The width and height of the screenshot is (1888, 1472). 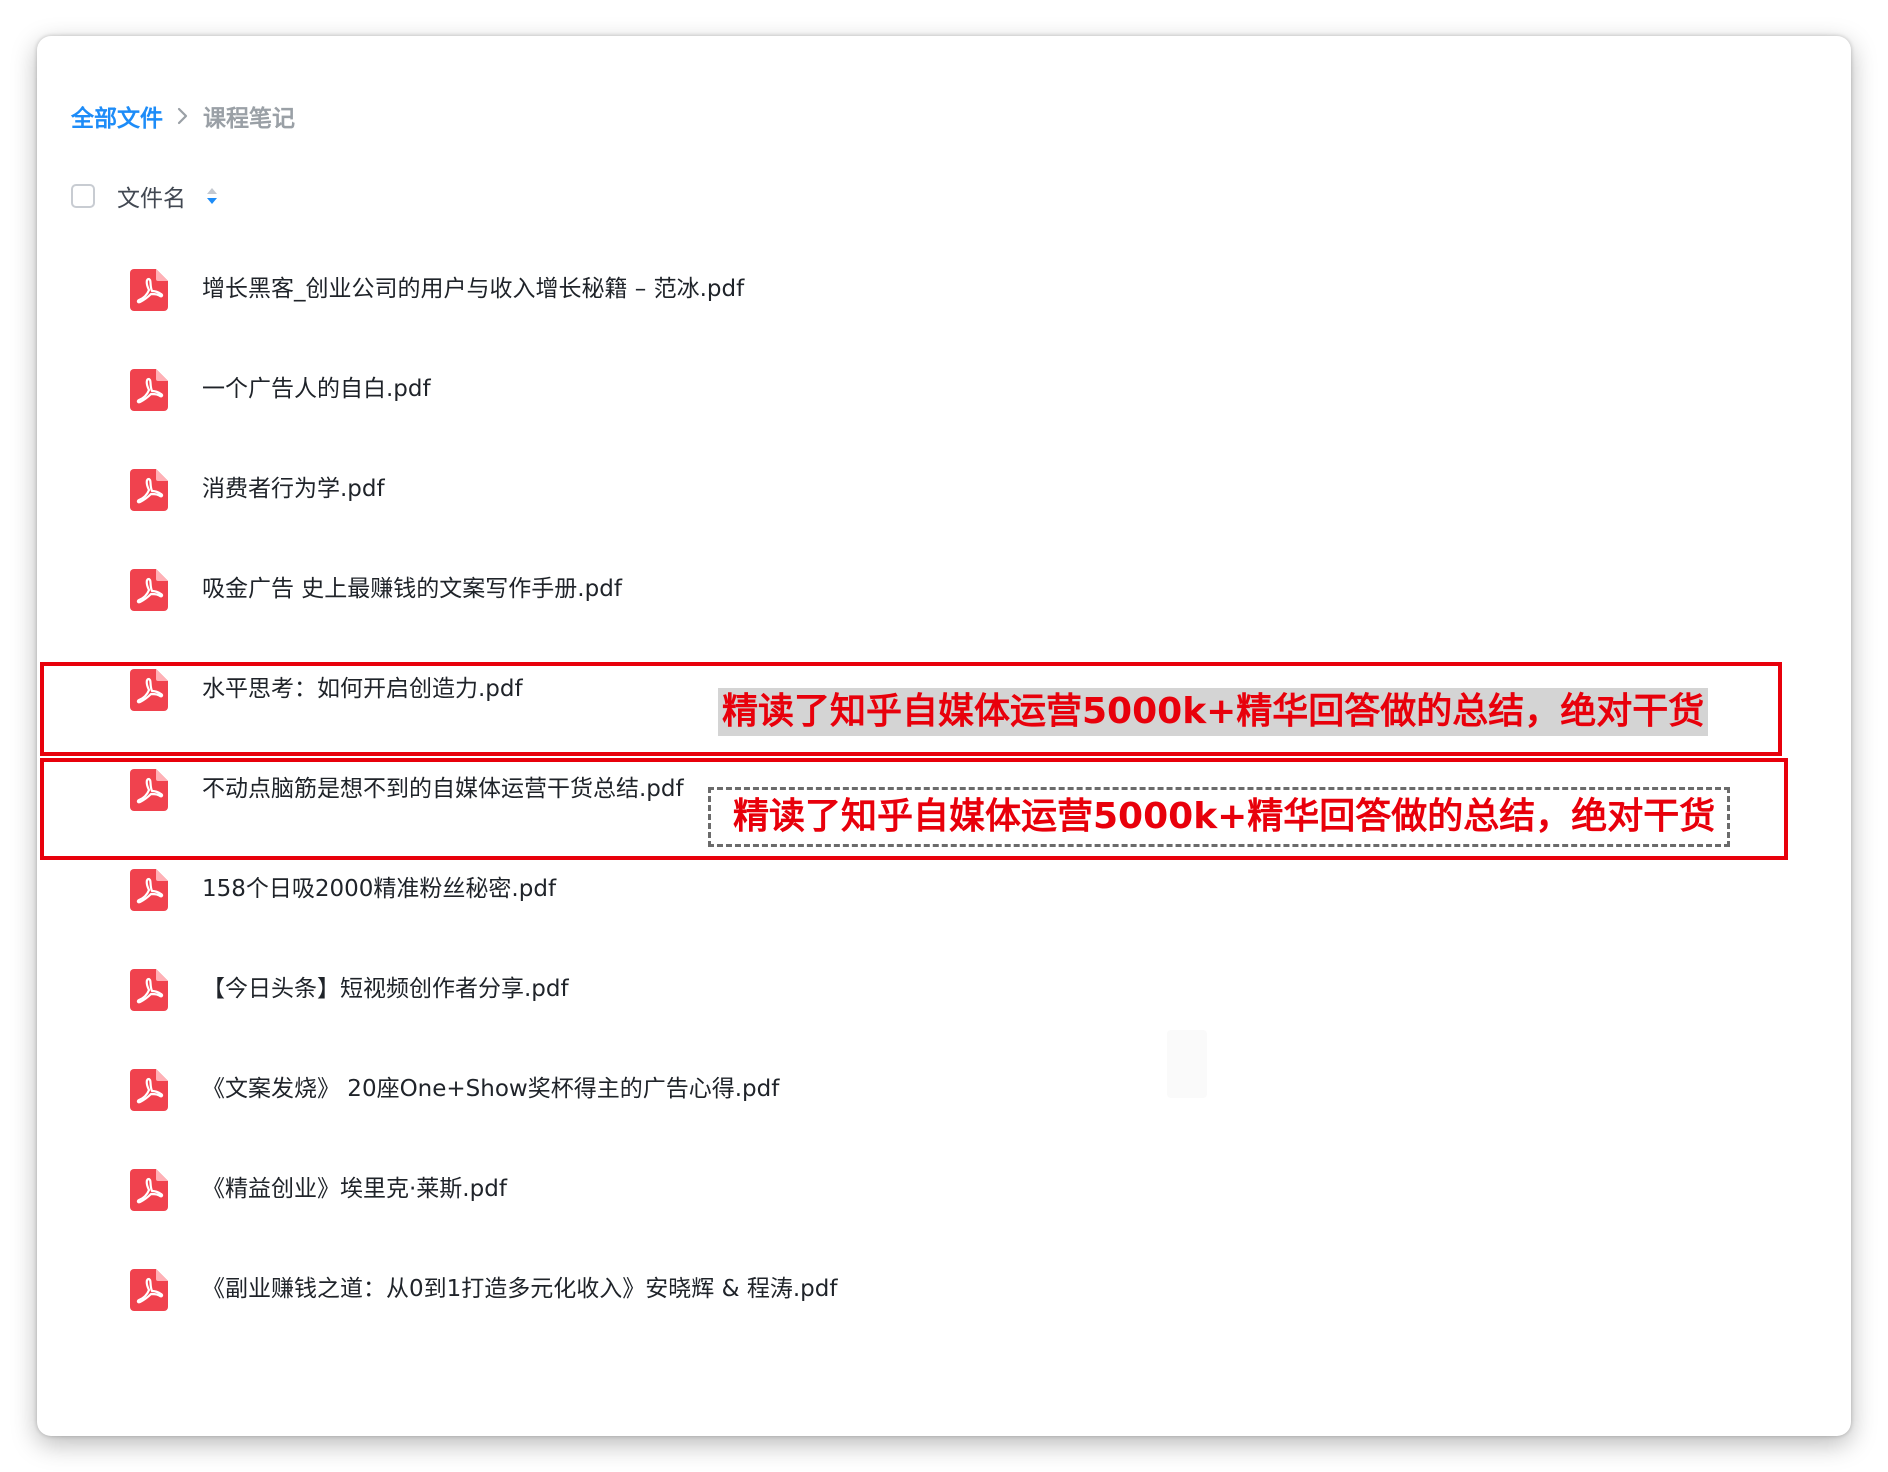 I want to click on file-row: 《文案发烧》 20座One+Show奖杯得主的广告心得.pdf, so click(x=944, y=1089).